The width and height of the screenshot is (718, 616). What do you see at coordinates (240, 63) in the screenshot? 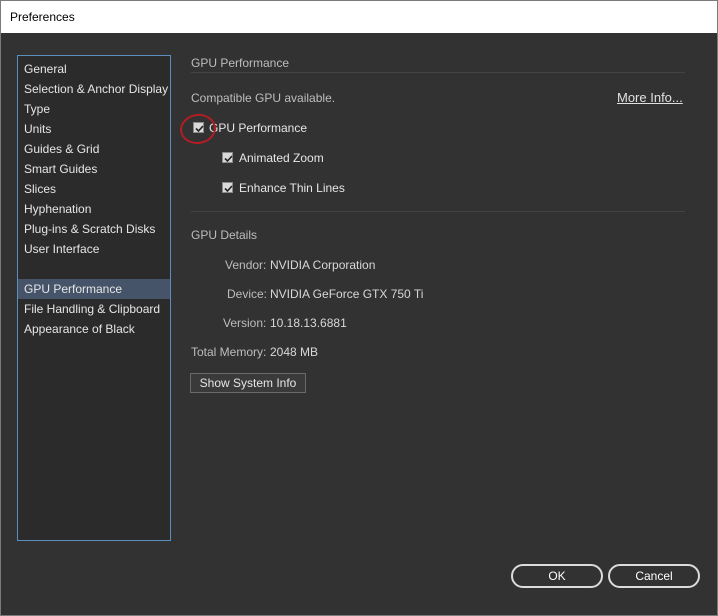
I see `section-title-gpu-performance: GPU Performance` at bounding box center [240, 63].